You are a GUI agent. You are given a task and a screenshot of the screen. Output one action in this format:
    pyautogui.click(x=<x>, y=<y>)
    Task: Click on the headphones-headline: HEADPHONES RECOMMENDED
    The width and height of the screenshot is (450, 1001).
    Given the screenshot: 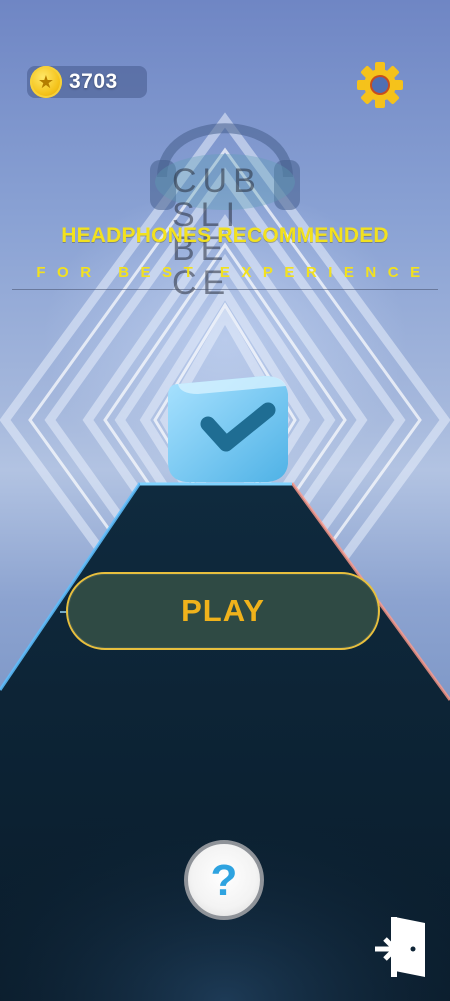 What is the action you would take?
    pyautogui.click(x=225, y=235)
    